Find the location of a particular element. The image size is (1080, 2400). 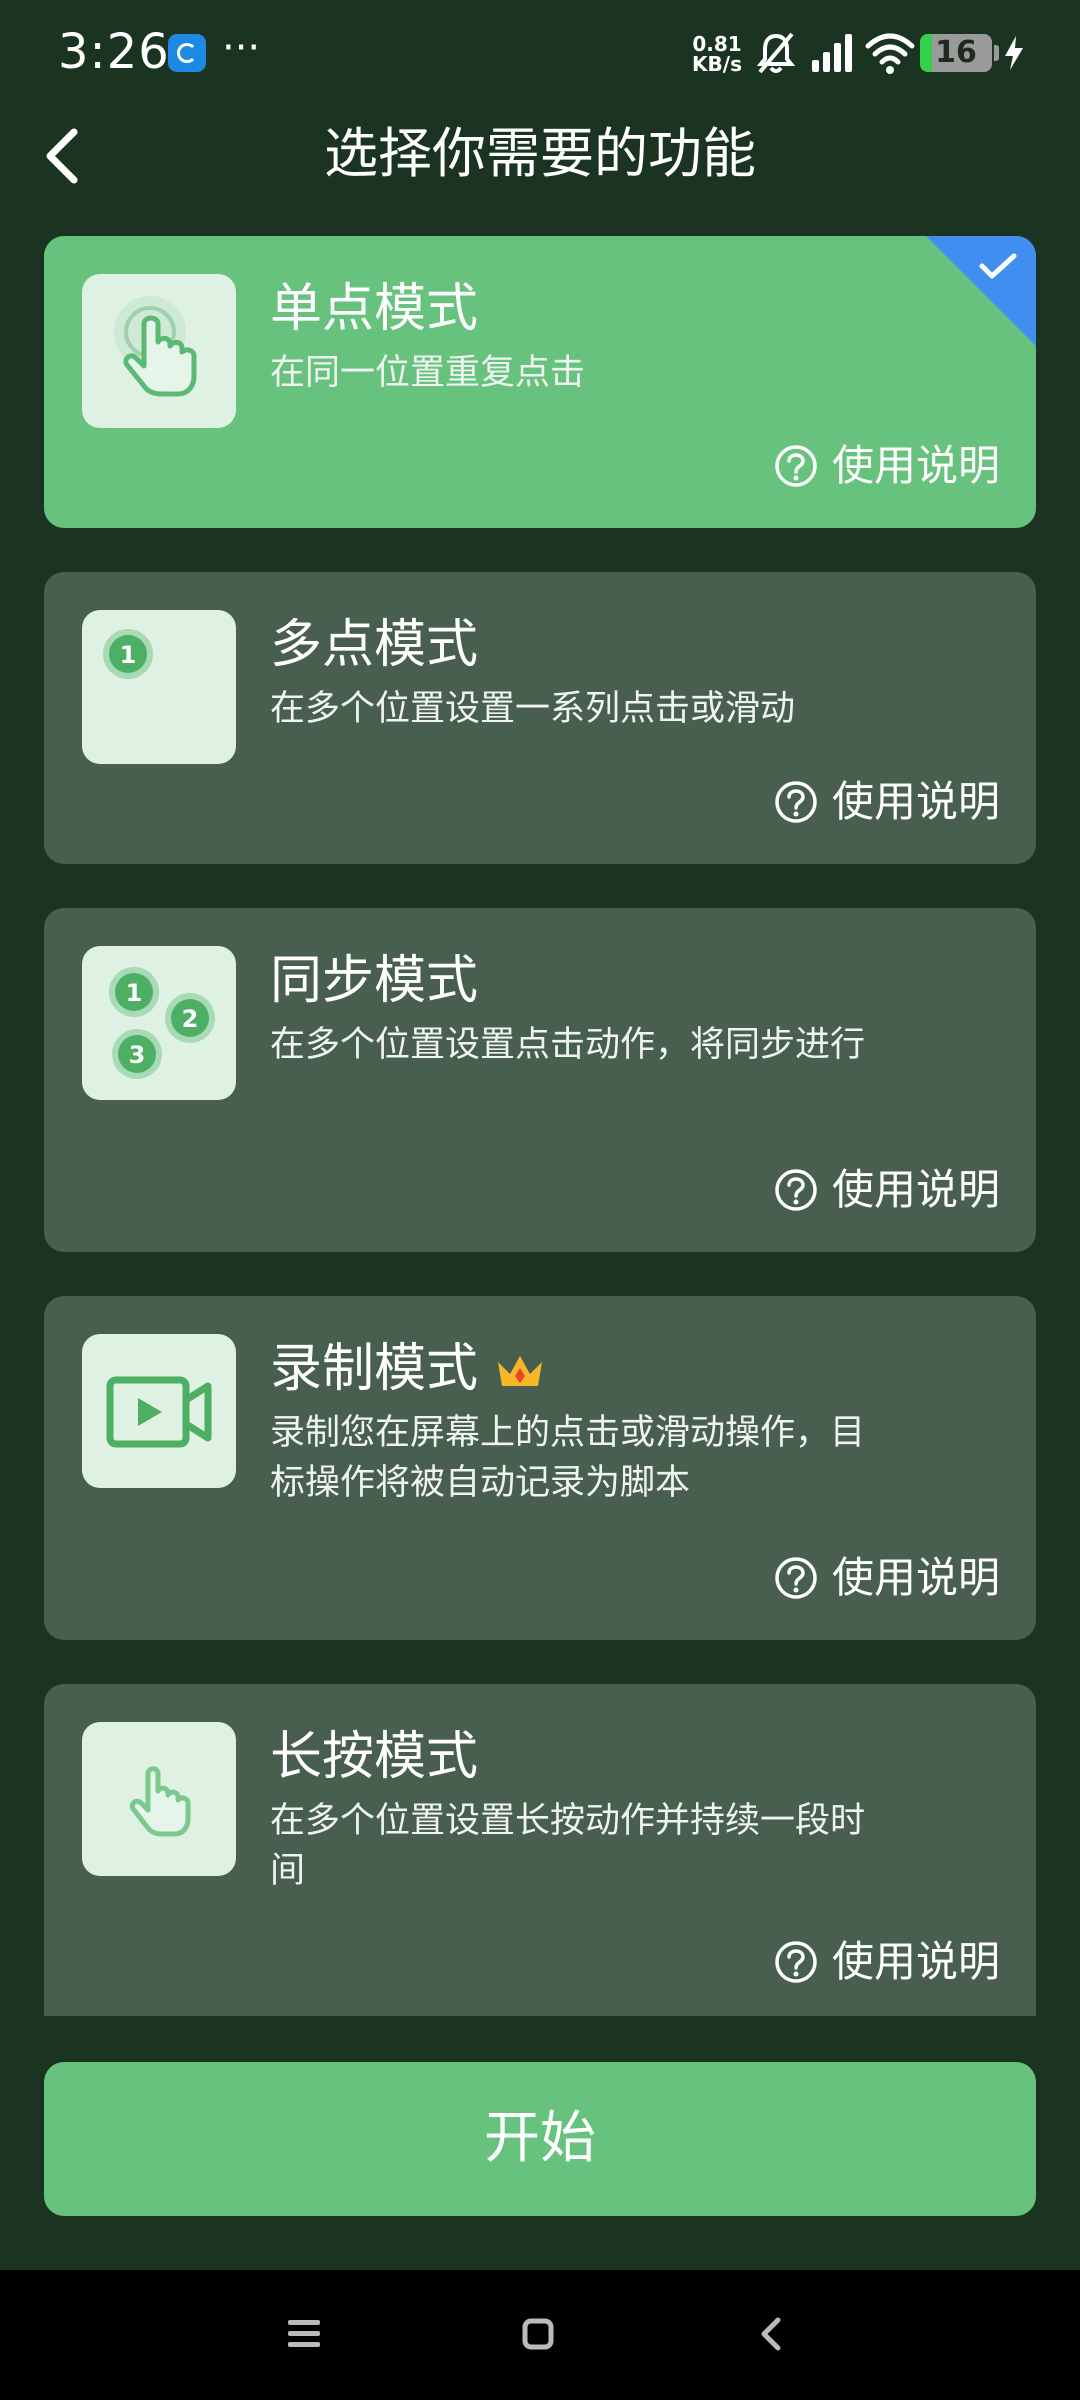

menu-icon is located at coordinates (304, 2334).